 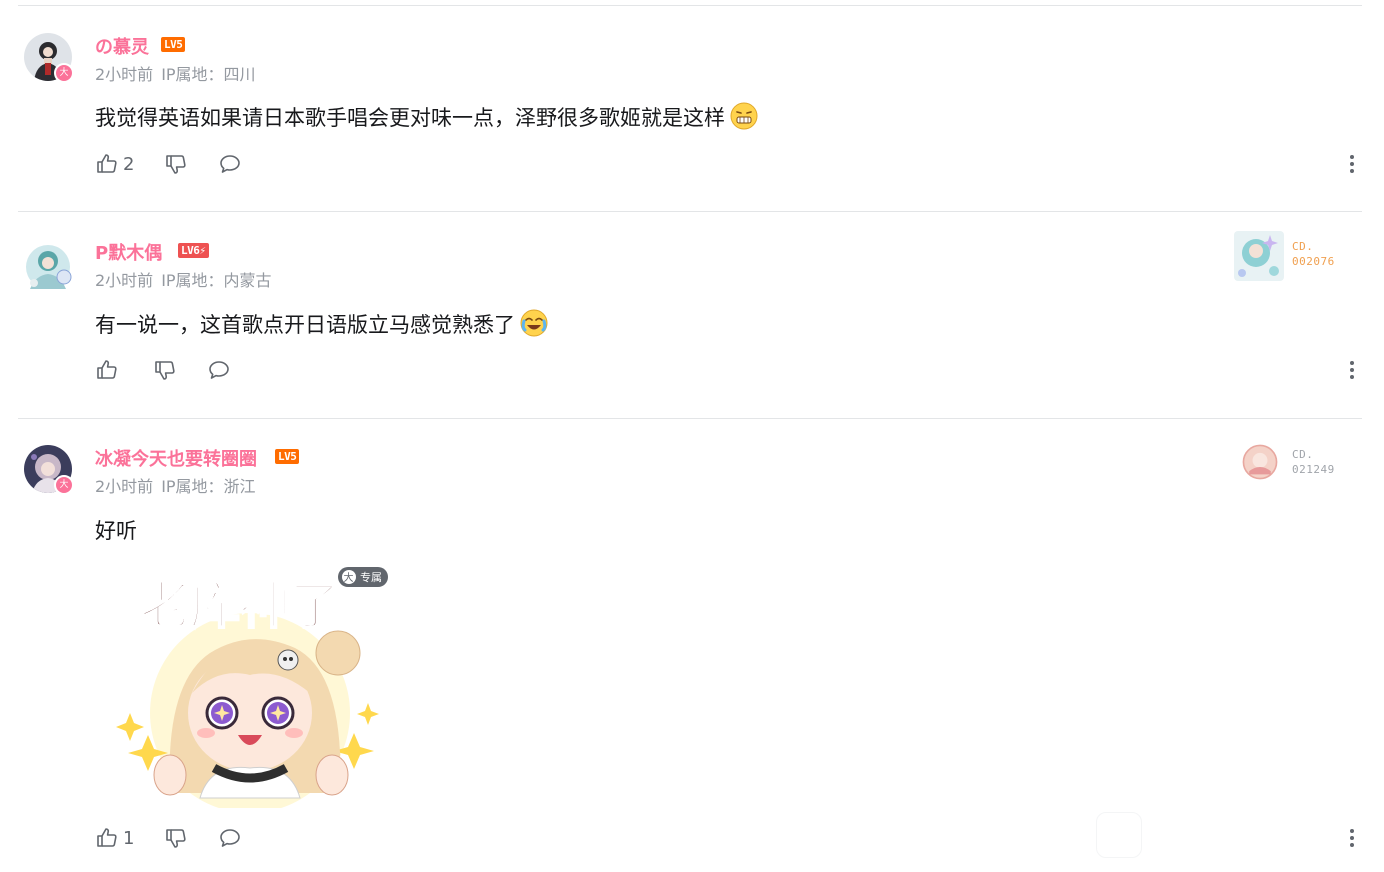 I want to click on like-count: 2, so click(x=129, y=164).